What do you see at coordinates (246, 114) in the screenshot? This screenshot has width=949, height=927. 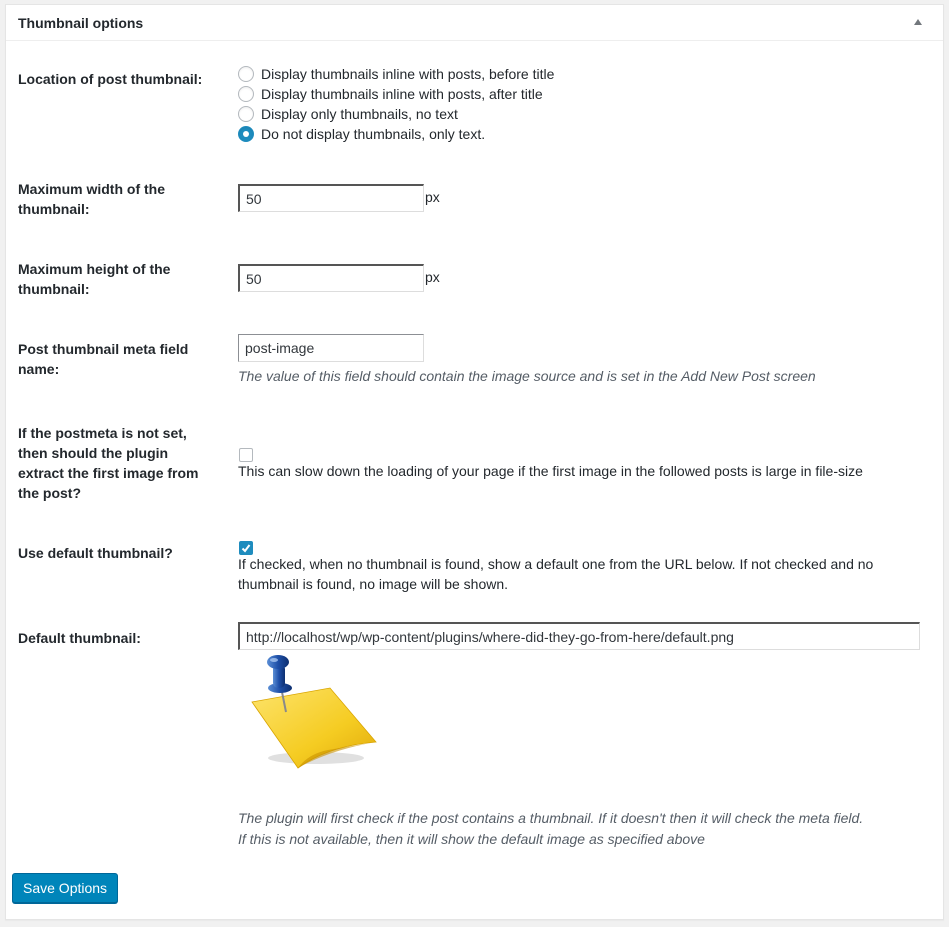 I see `radio-only-thumbnails` at bounding box center [246, 114].